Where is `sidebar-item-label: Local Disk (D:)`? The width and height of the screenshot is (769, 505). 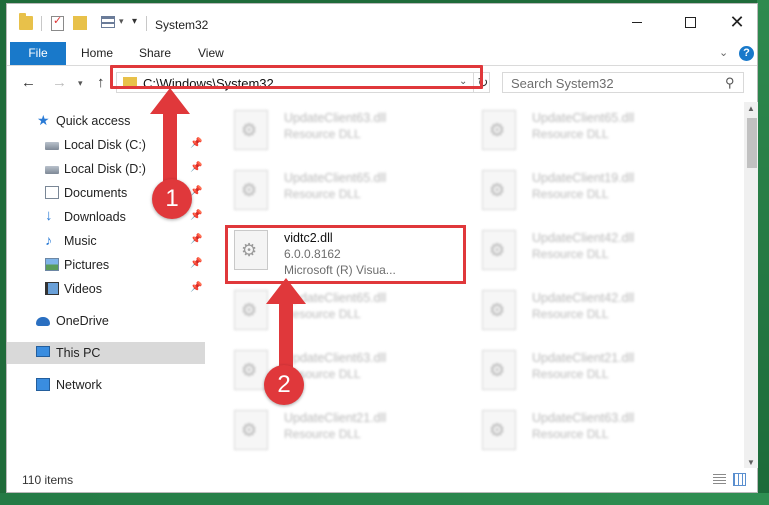 sidebar-item-label: Local Disk (D:) is located at coordinates (105, 169).